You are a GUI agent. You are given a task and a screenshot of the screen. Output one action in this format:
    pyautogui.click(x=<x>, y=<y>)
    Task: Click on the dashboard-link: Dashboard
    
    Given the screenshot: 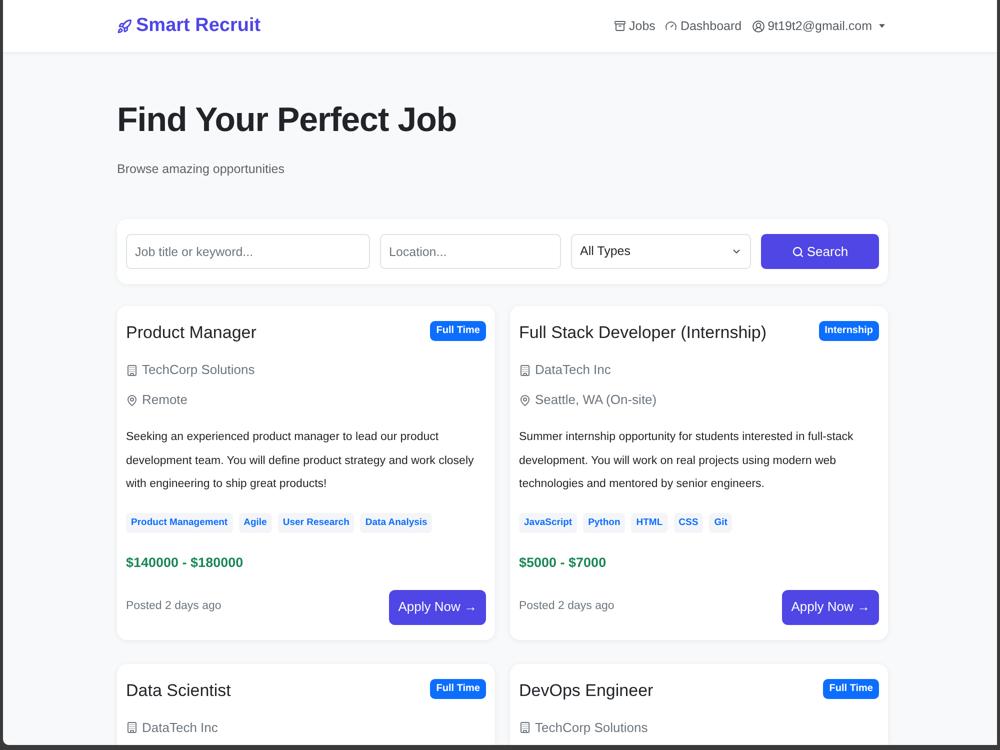 What is the action you would take?
    pyautogui.click(x=703, y=26)
    